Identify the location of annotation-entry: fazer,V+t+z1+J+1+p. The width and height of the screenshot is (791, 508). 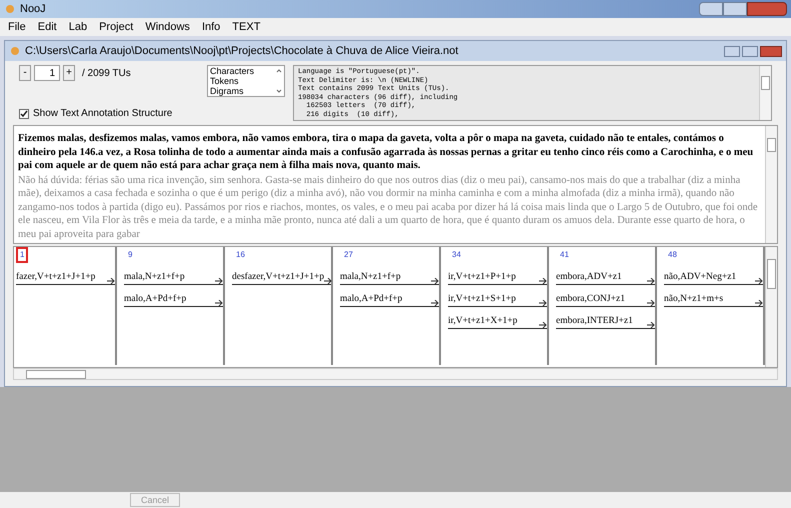
(65, 278).